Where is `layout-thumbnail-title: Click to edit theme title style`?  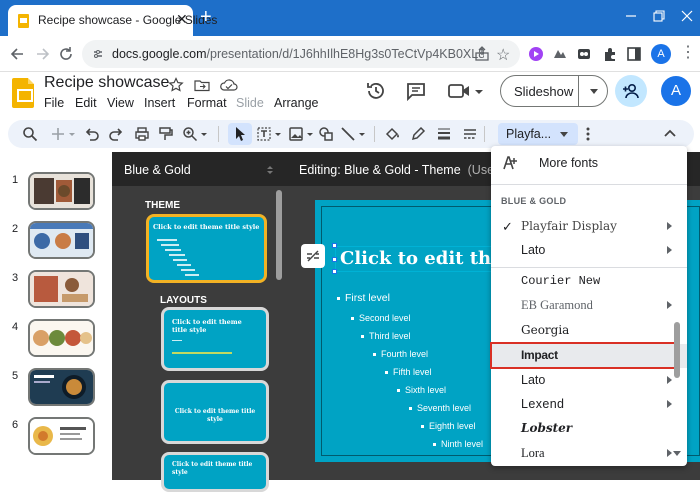
layout-thumbnail-title: Click to edit theme title style is located at coordinates (215, 339).